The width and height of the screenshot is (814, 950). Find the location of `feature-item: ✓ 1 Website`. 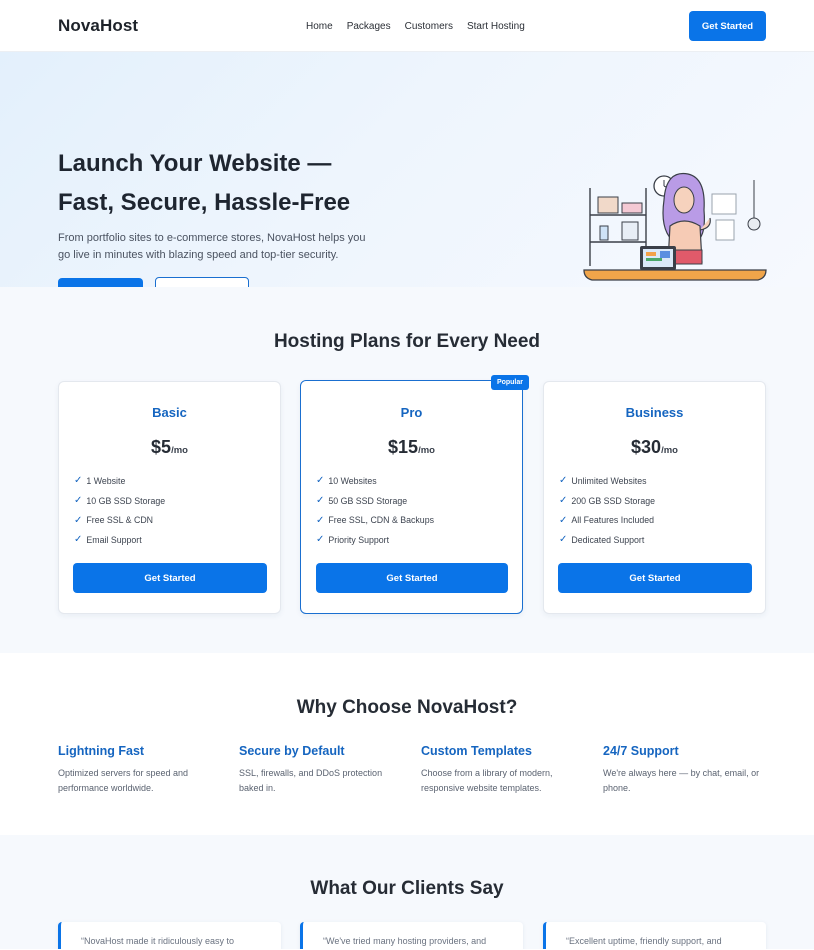

feature-item: ✓ 1 Website is located at coordinates (119, 481).